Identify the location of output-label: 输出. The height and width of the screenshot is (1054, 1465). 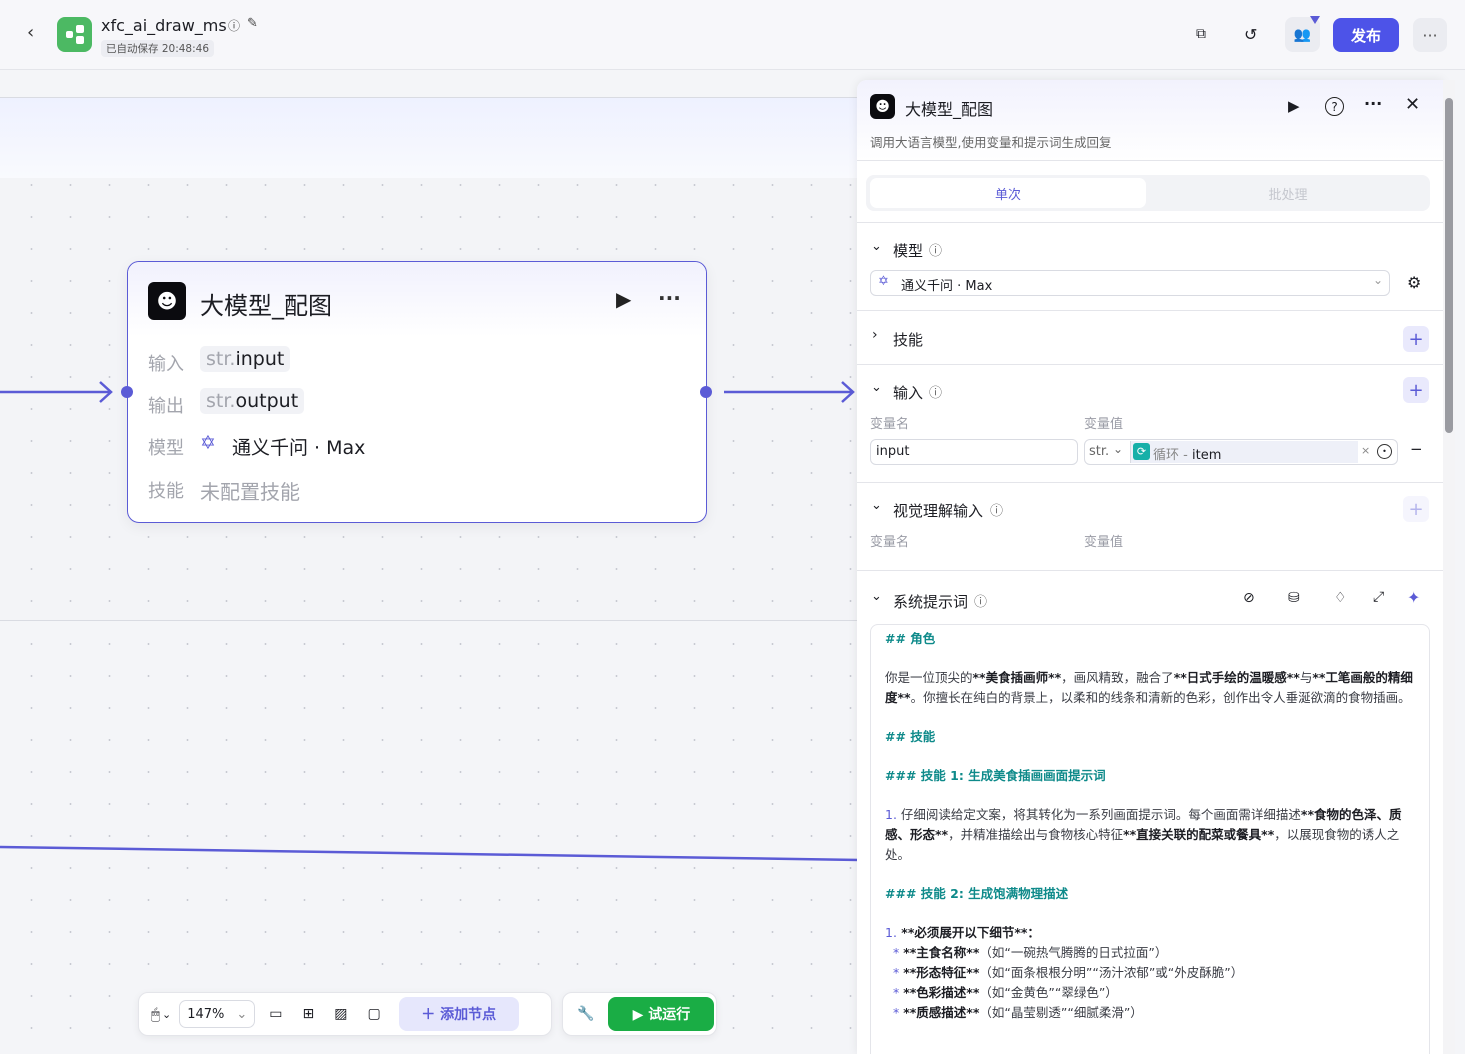
(166, 406).